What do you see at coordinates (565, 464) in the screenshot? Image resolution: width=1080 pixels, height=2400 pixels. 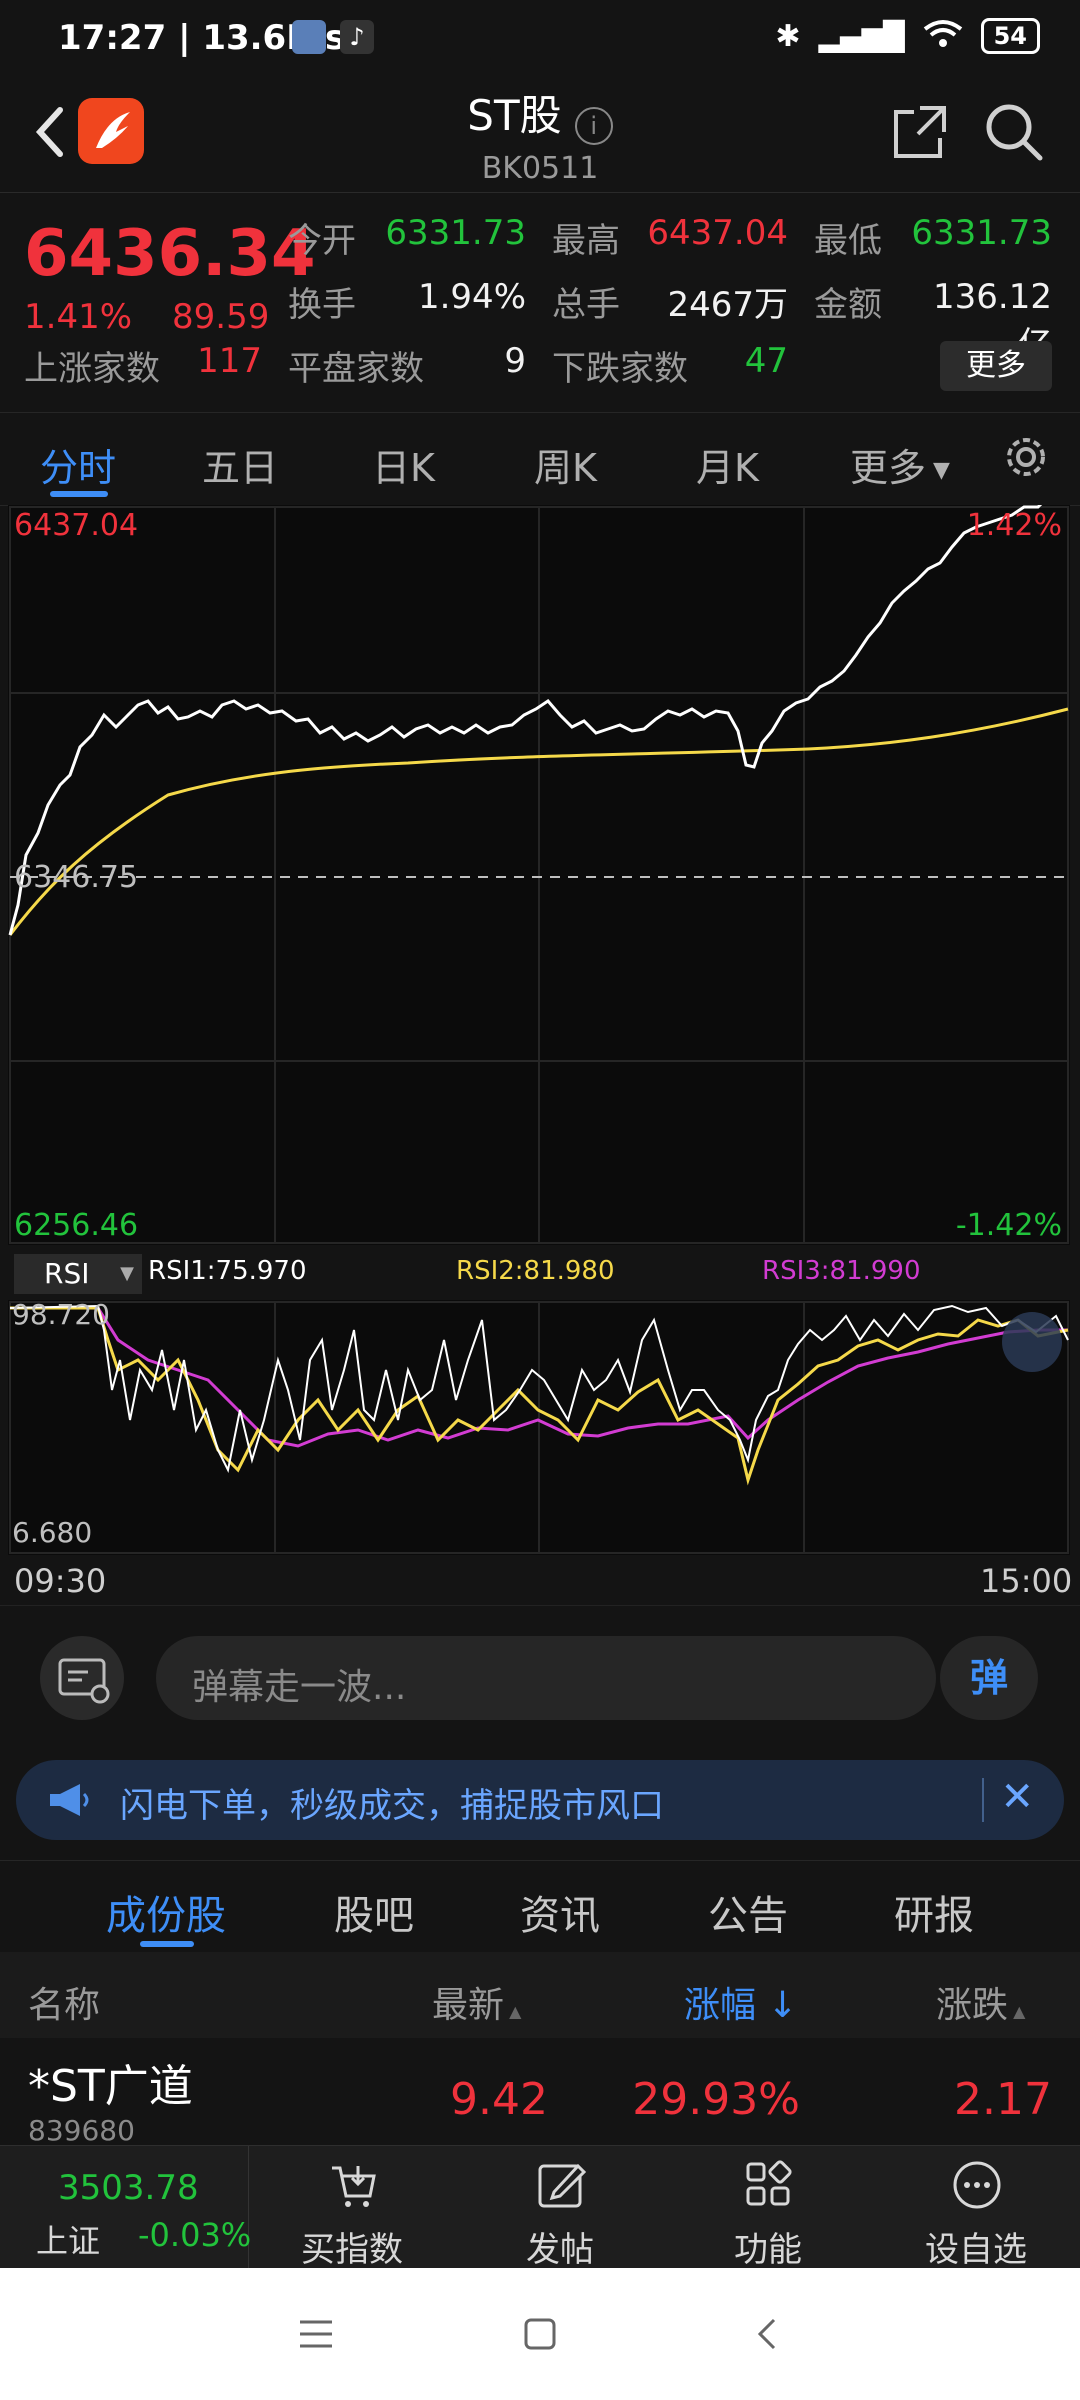 I see `tab-weekly-k: 周K` at bounding box center [565, 464].